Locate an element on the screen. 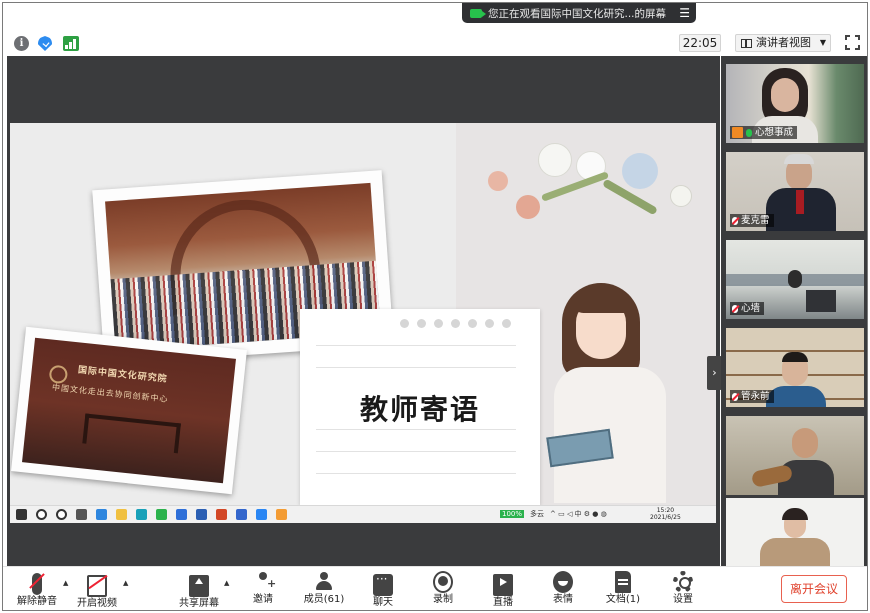  participant-name: 麦克雷 is located at coordinates (755, 220).